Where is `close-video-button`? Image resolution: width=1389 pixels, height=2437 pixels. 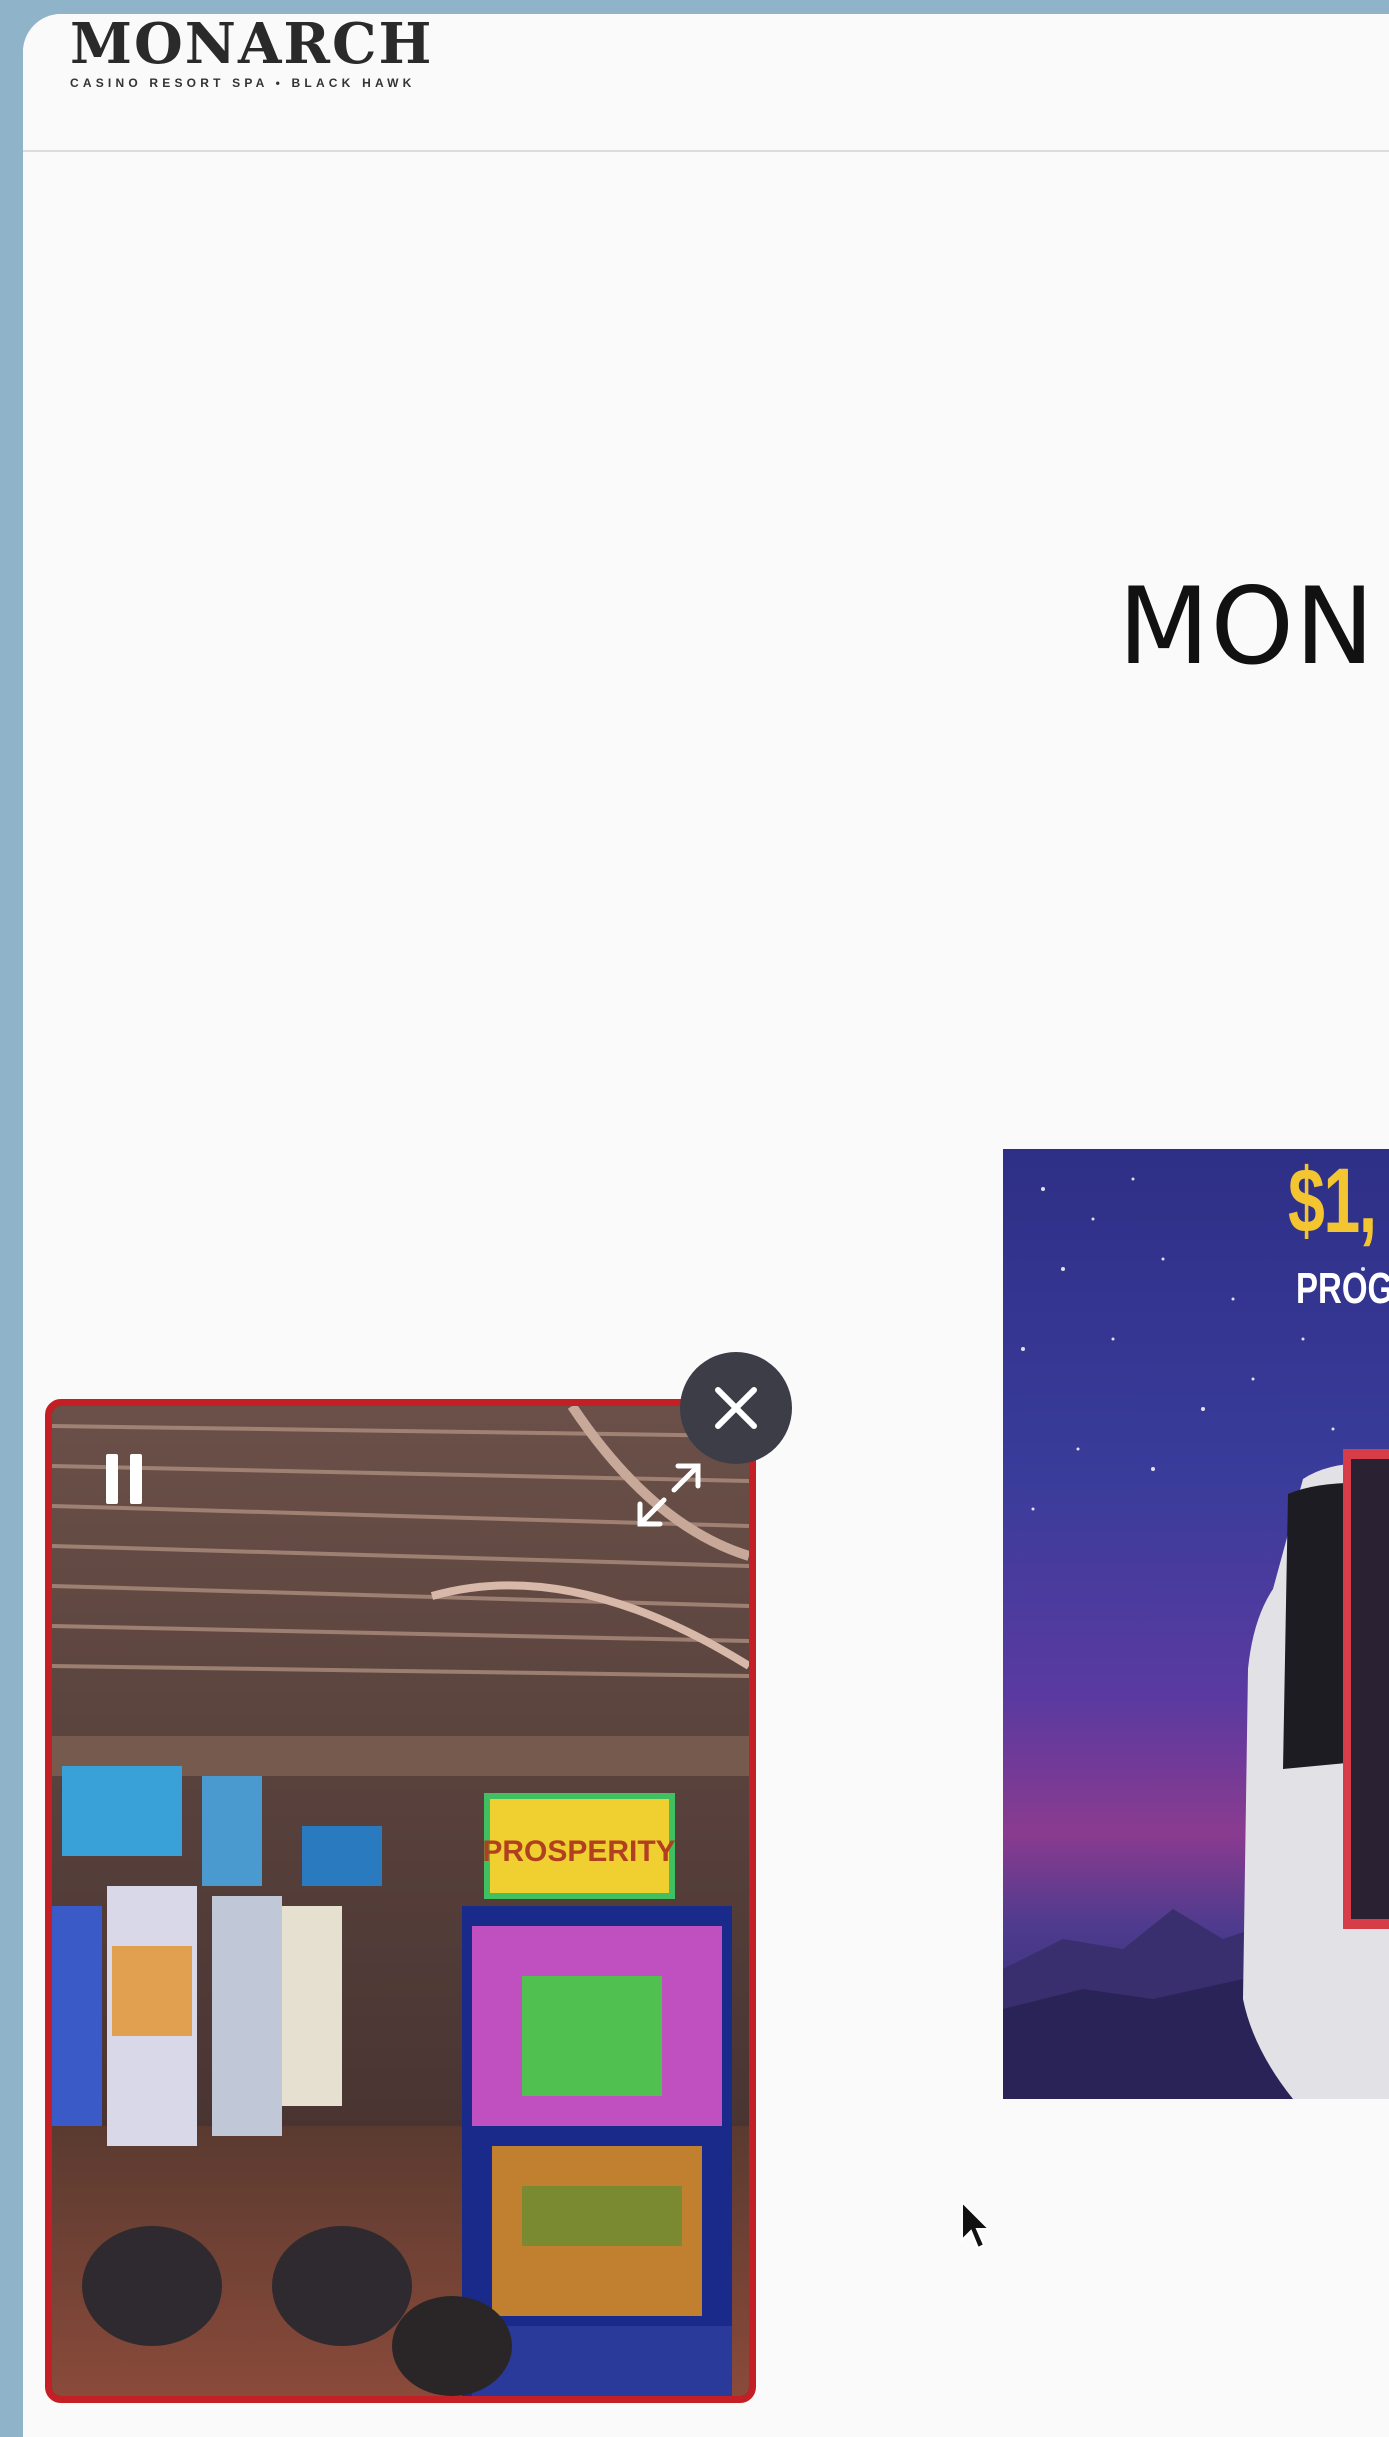
close-video-button is located at coordinates (736, 1408).